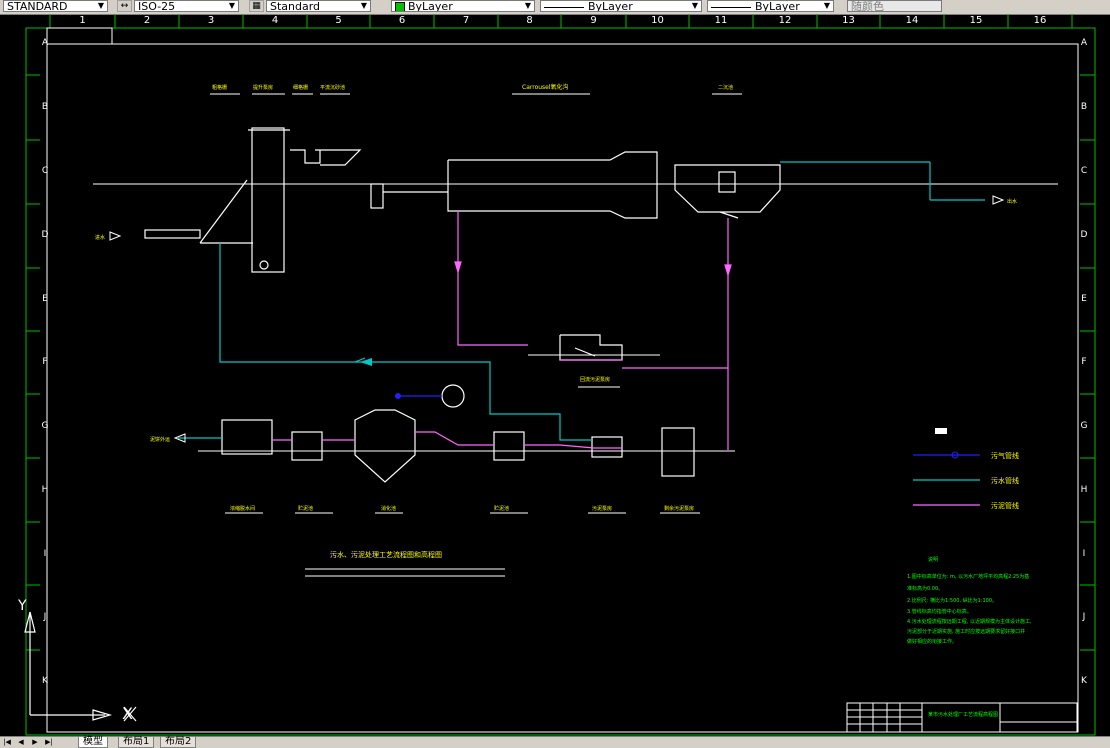 The height and width of the screenshot is (748, 1110). I want to click on note-line: 4.污水处理流程按远期工程, 以近期规模为主体设计施工,, so click(969, 621).